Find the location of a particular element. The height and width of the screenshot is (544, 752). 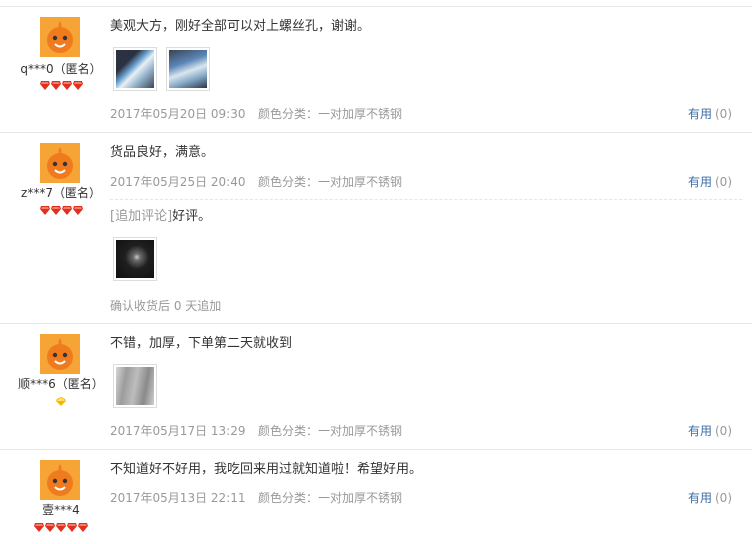

append-tag: [追加评论] is located at coordinates (141, 216).